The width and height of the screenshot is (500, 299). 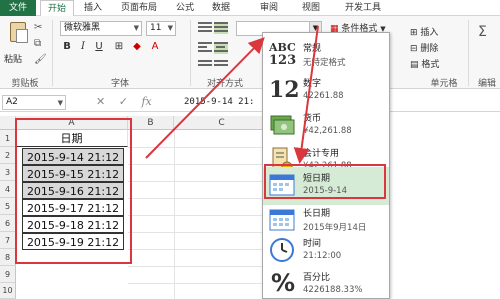 I want to click on format-cells-label: 格式, so click(x=430, y=65).